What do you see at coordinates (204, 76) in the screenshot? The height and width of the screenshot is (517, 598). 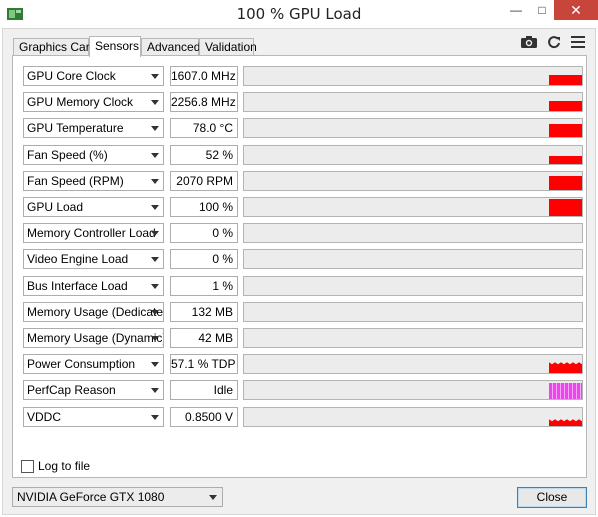 I see `sensor-value: 1607.0 MHz` at bounding box center [204, 76].